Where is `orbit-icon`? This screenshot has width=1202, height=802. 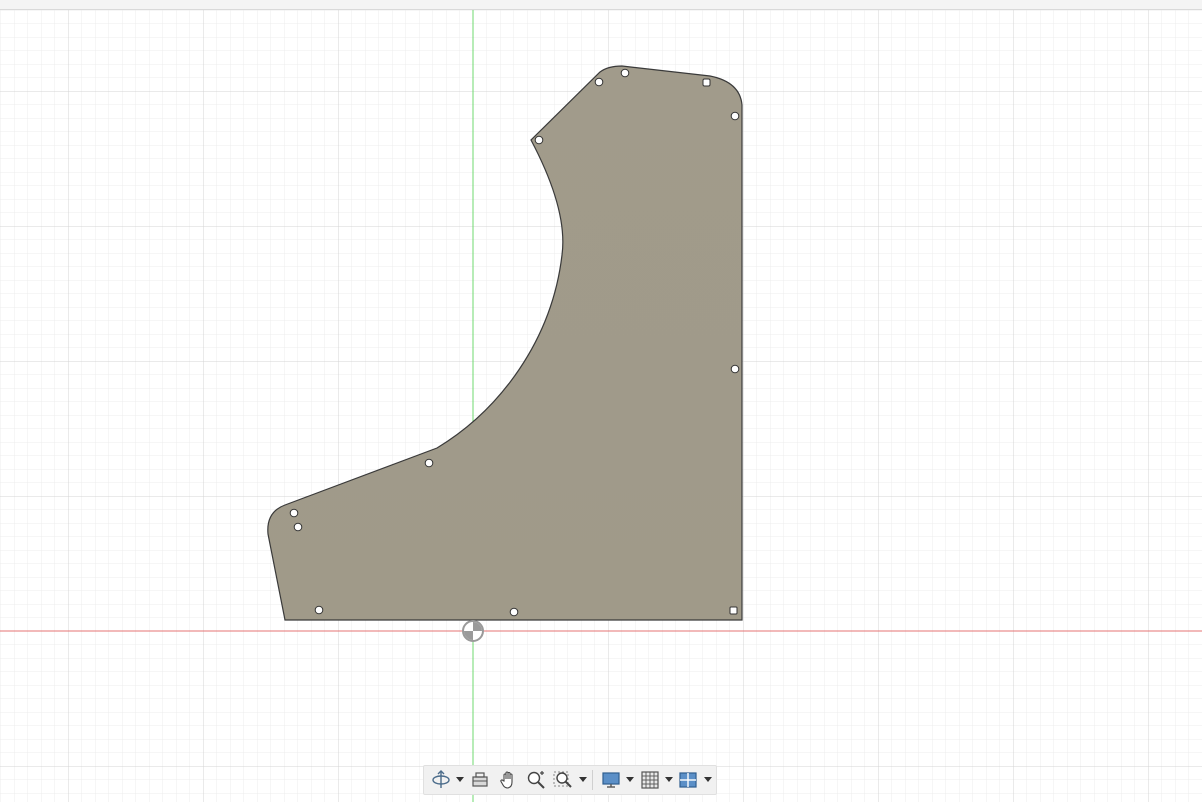
orbit-icon is located at coordinates (441, 779).